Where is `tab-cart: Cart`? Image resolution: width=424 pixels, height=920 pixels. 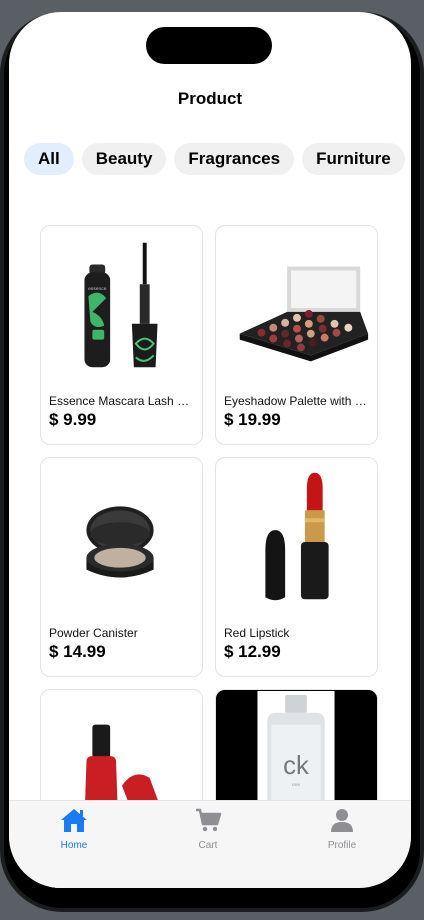 tab-cart: Cart is located at coordinates (208, 829).